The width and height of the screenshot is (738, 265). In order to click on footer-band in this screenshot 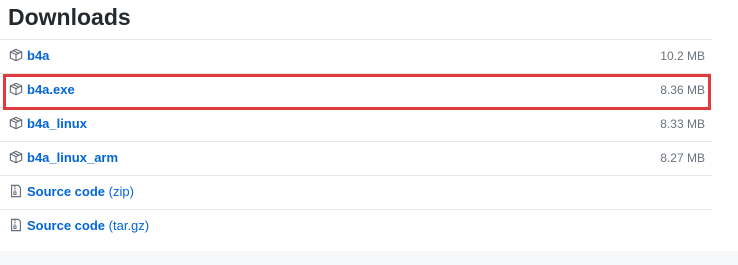, I will do `click(369, 258)`.